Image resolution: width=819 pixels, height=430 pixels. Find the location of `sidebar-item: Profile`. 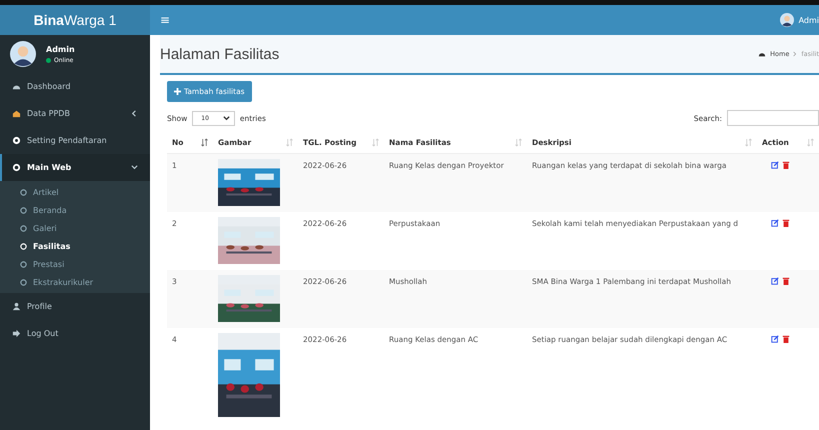

sidebar-item: Profile is located at coordinates (75, 306).